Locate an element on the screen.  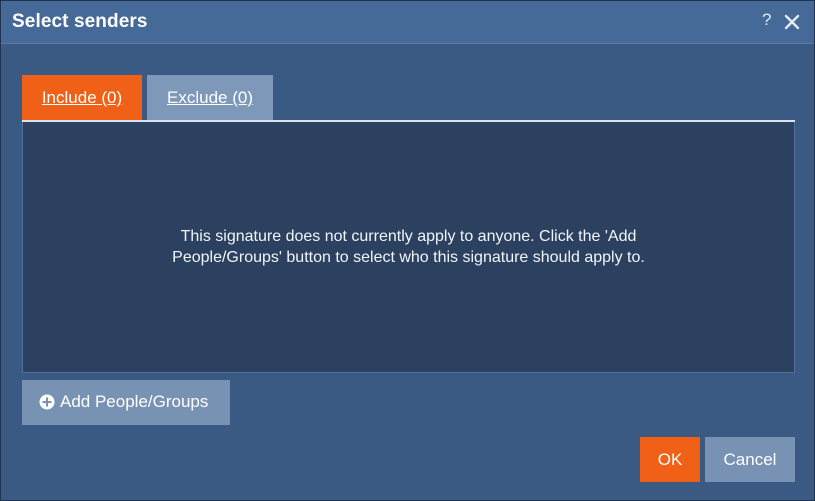
add-people-groups-button: Add People/Groups is located at coordinates (126, 402).